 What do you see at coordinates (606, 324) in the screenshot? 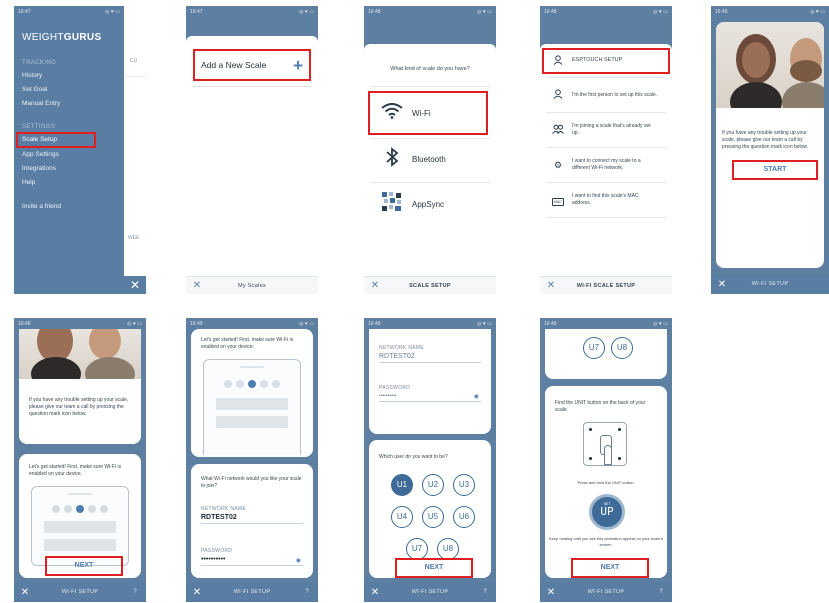
I see `status-bar: 16:49 ◎ ♥ ▭` at bounding box center [606, 324].